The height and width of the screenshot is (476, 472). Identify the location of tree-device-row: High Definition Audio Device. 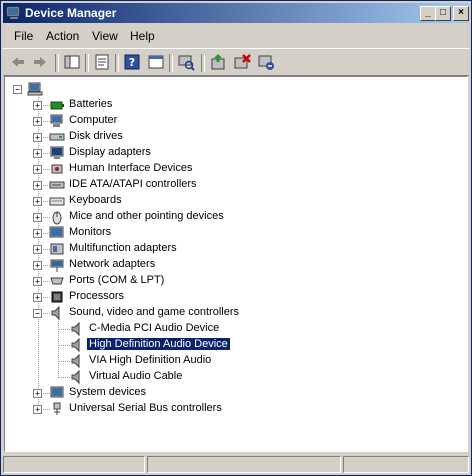
(155, 345).